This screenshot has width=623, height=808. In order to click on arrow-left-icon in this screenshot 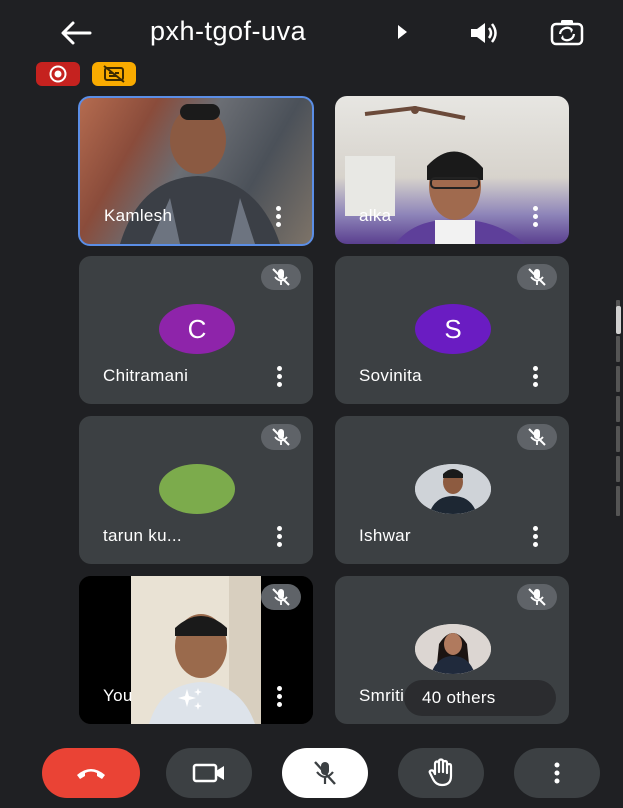, I will do `click(75, 33)`.